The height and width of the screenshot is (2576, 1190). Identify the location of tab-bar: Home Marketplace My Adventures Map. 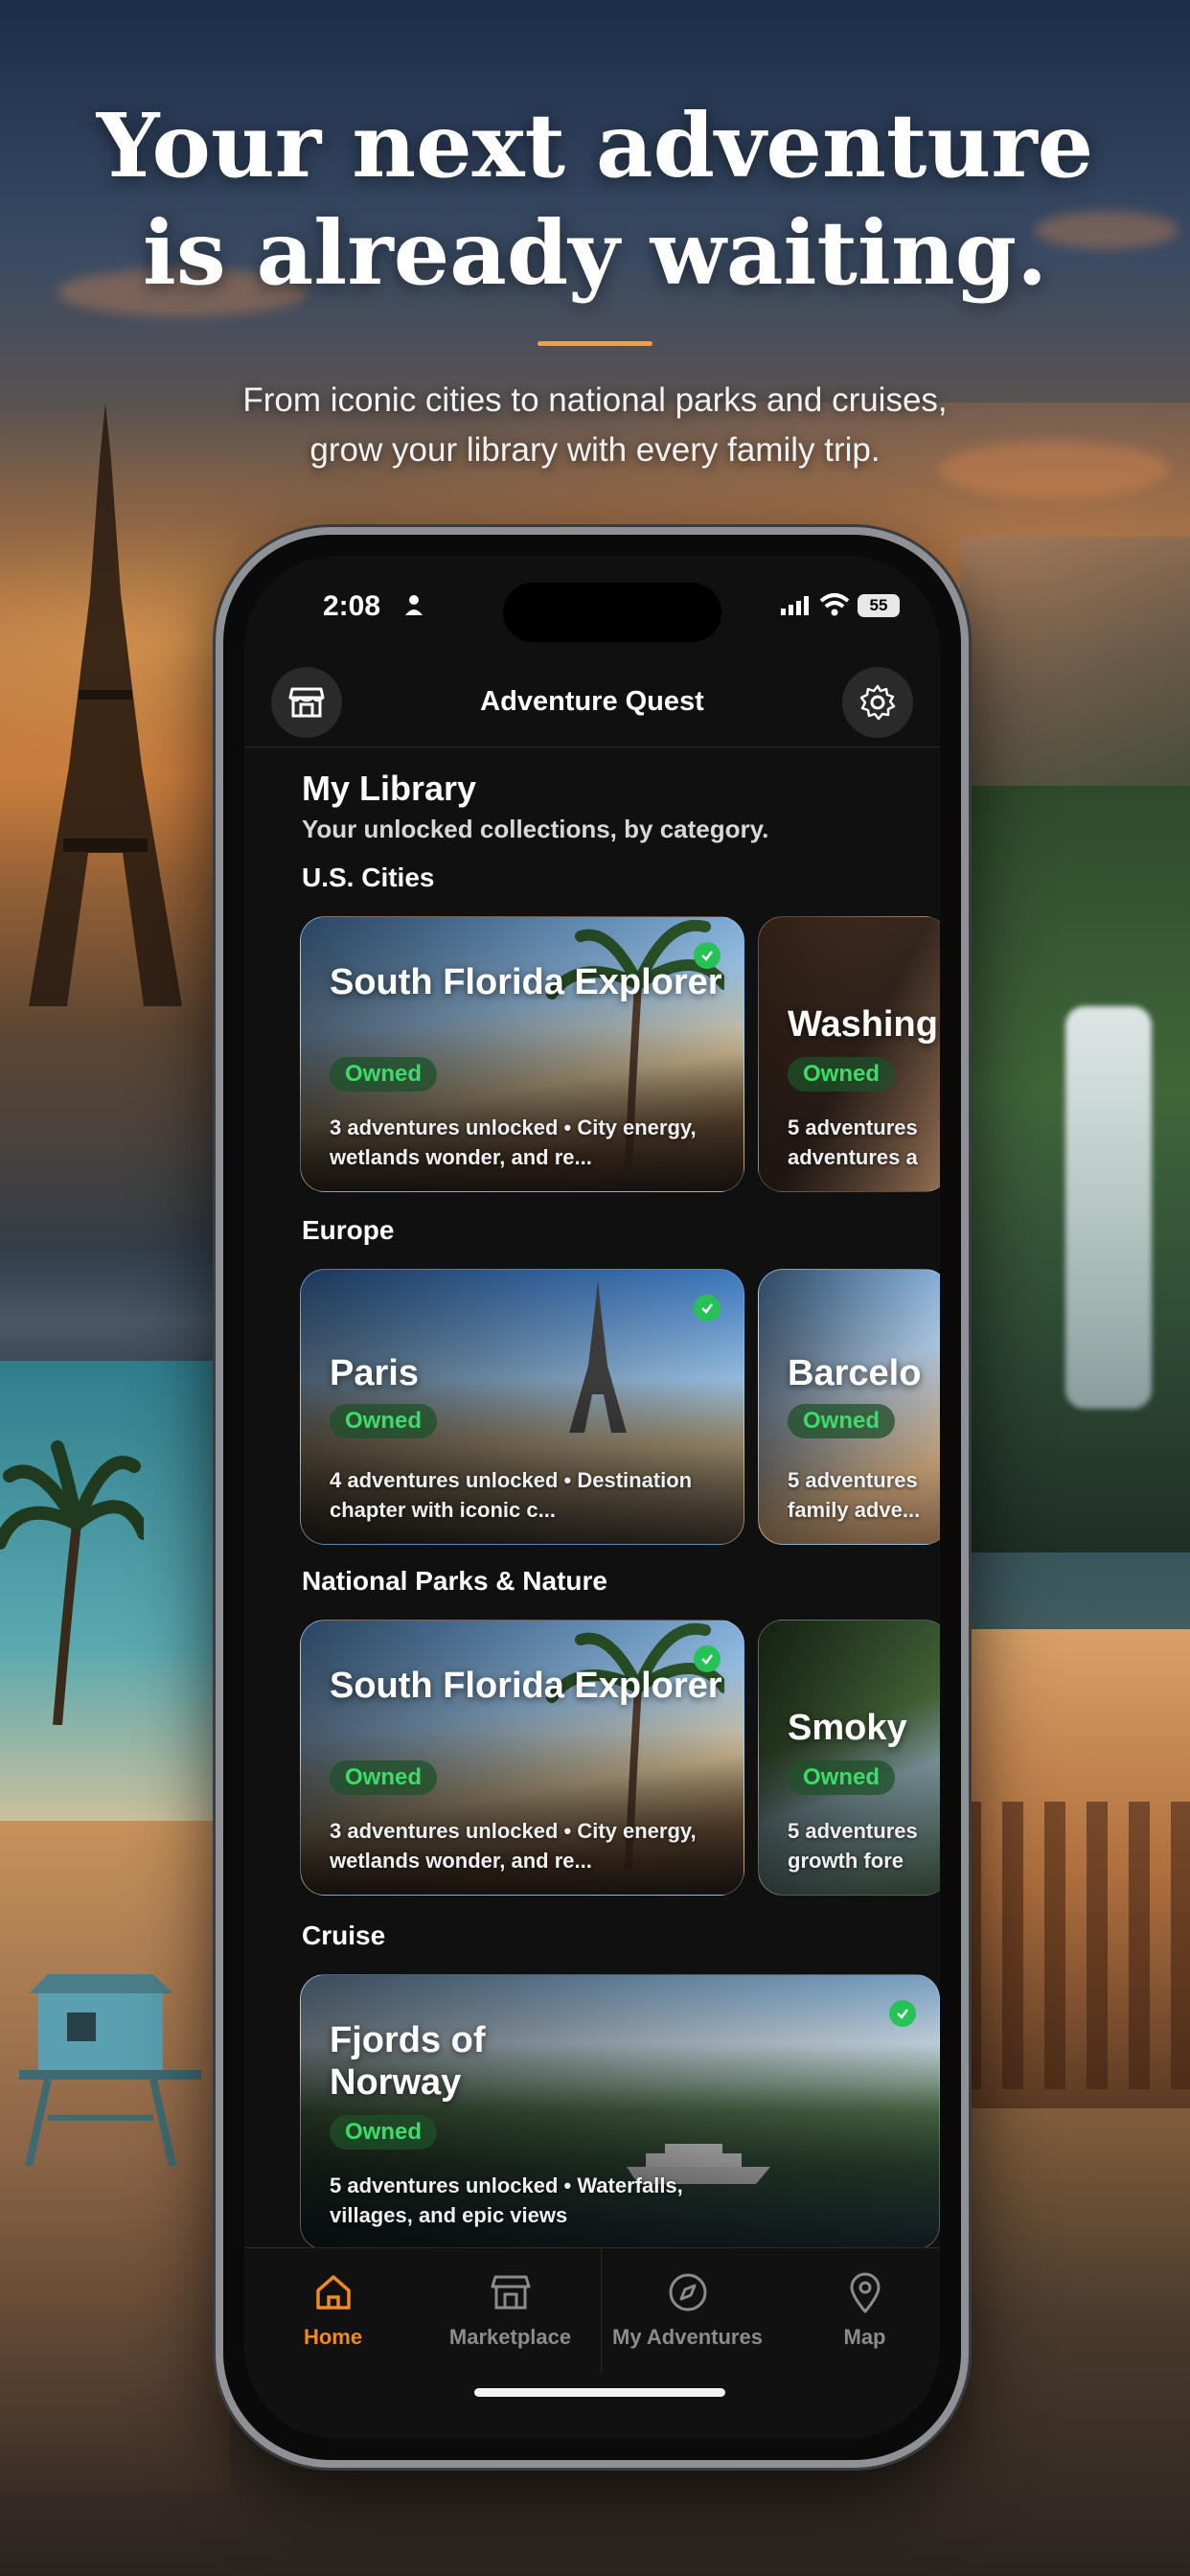
(592, 2343).